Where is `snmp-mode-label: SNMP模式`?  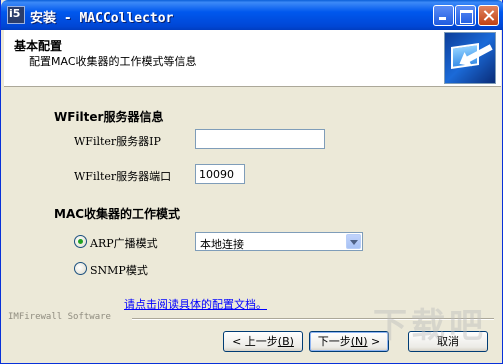 snmp-mode-label: SNMP模式 is located at coordinates (119, 270).